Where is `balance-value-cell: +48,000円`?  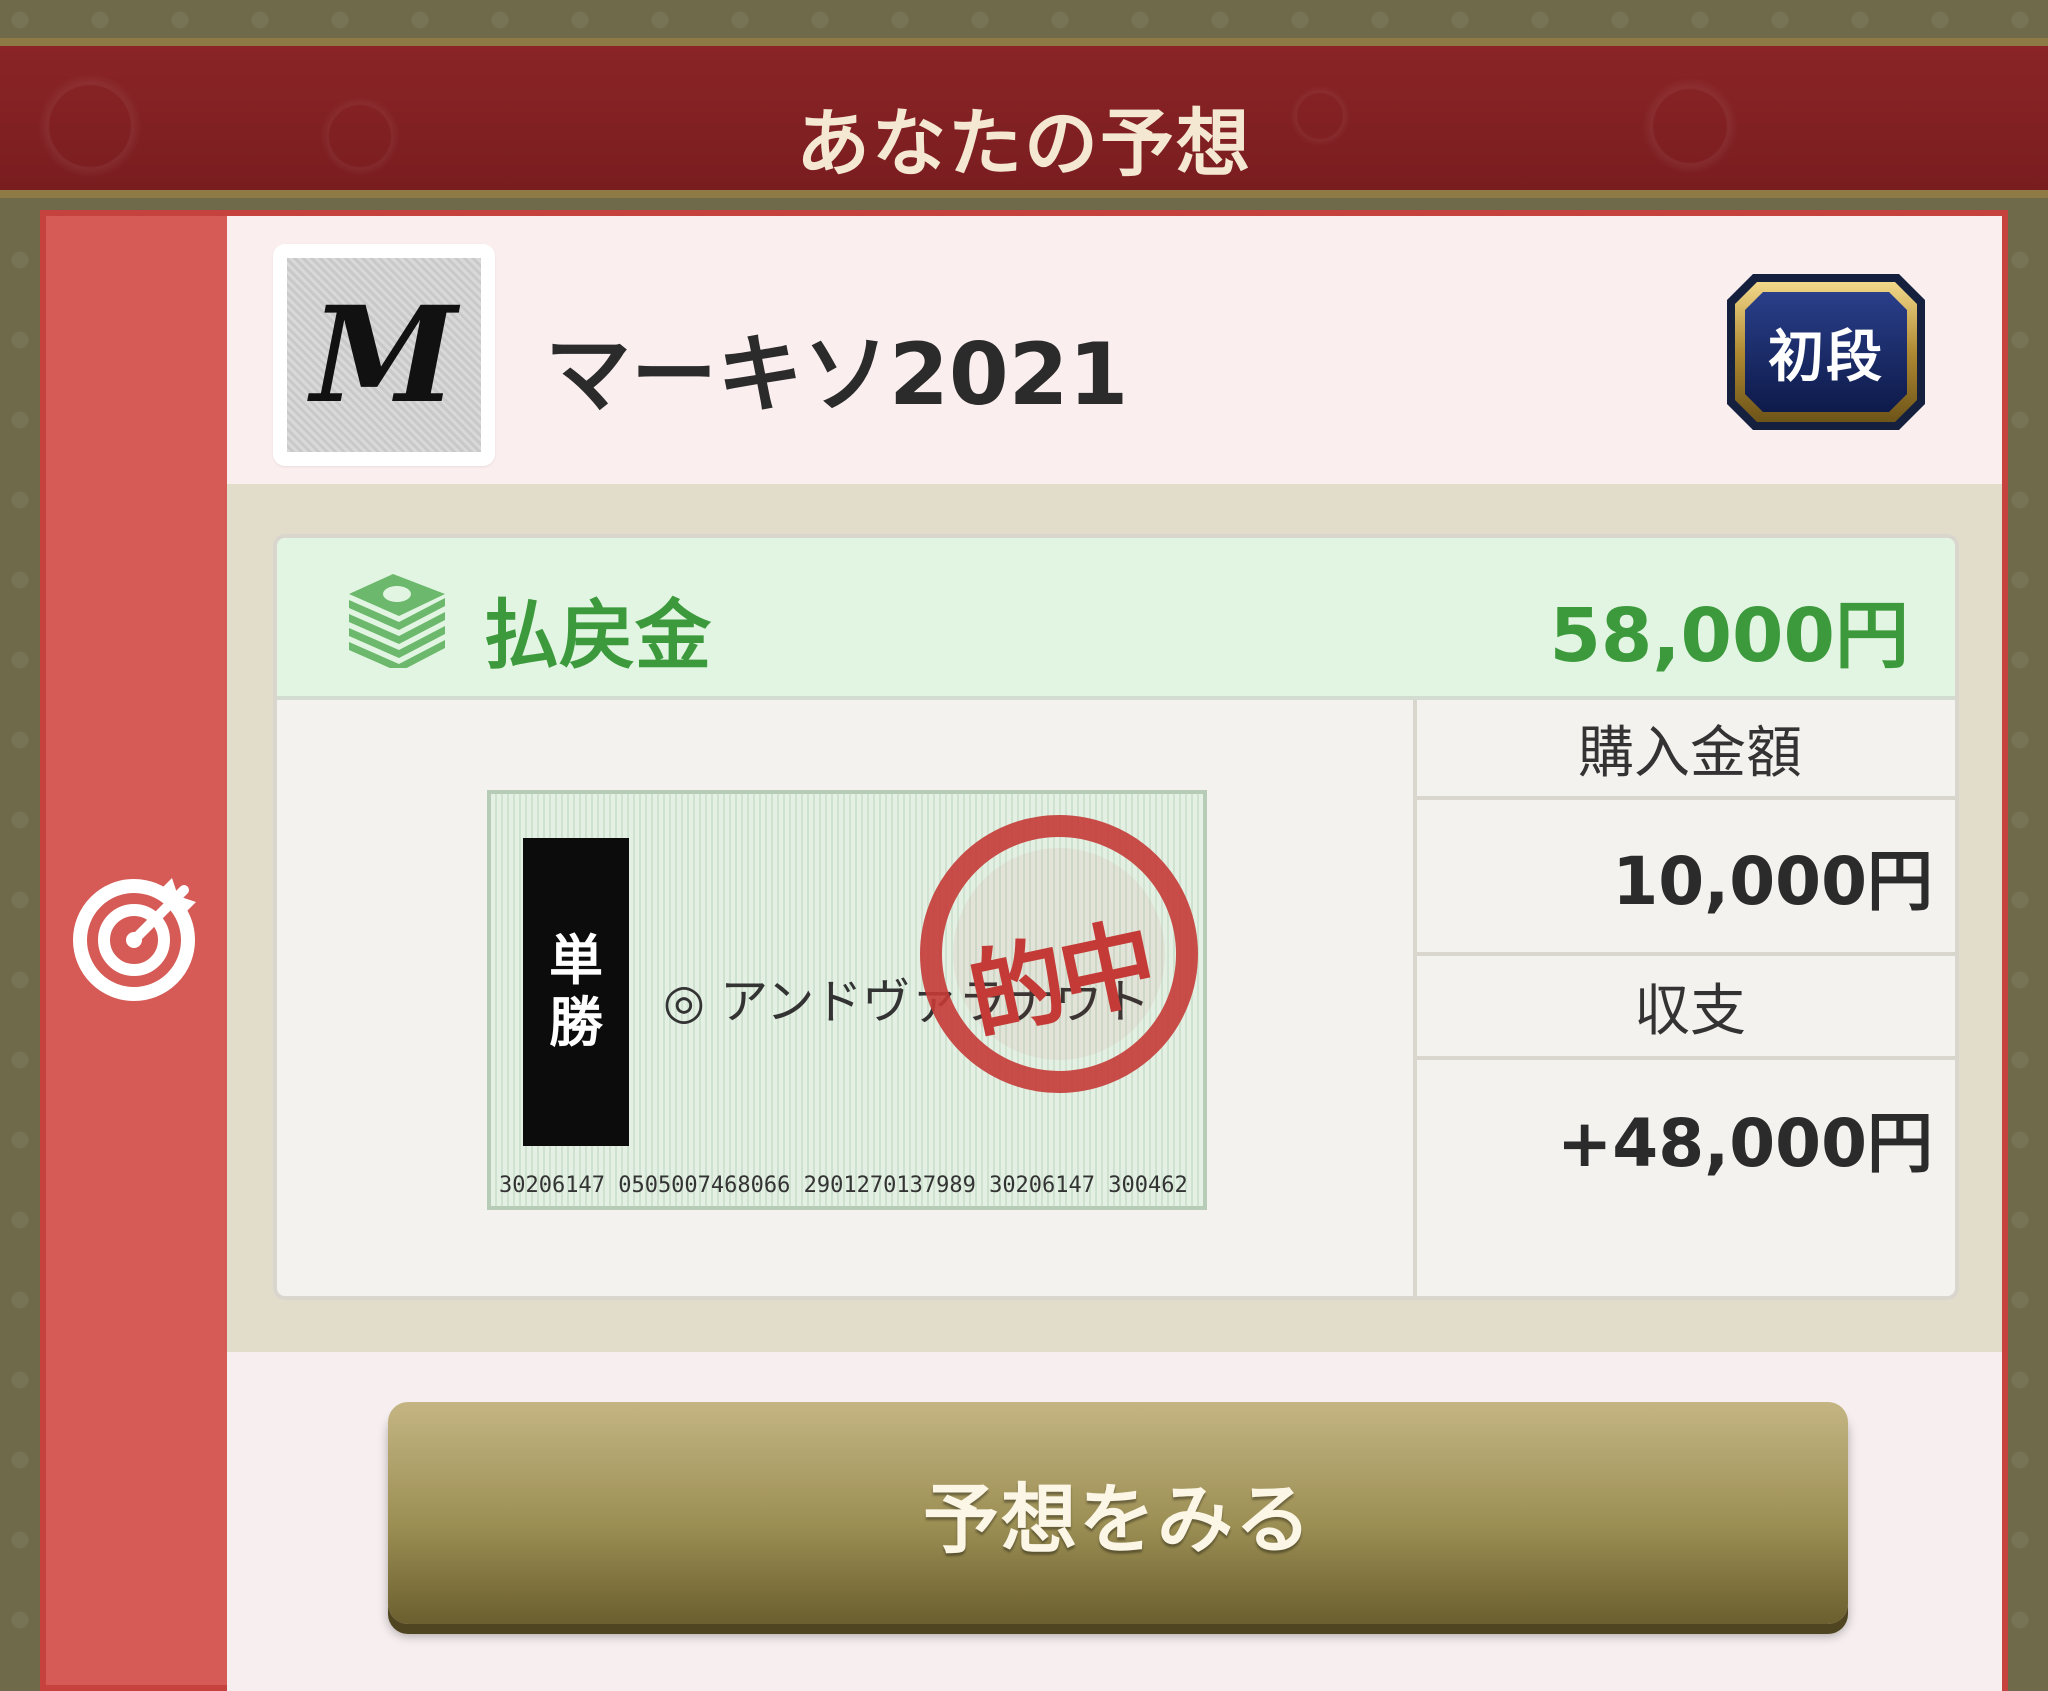
balance-value-cell: +48,000円 is located at coordinates (1686, 1178).